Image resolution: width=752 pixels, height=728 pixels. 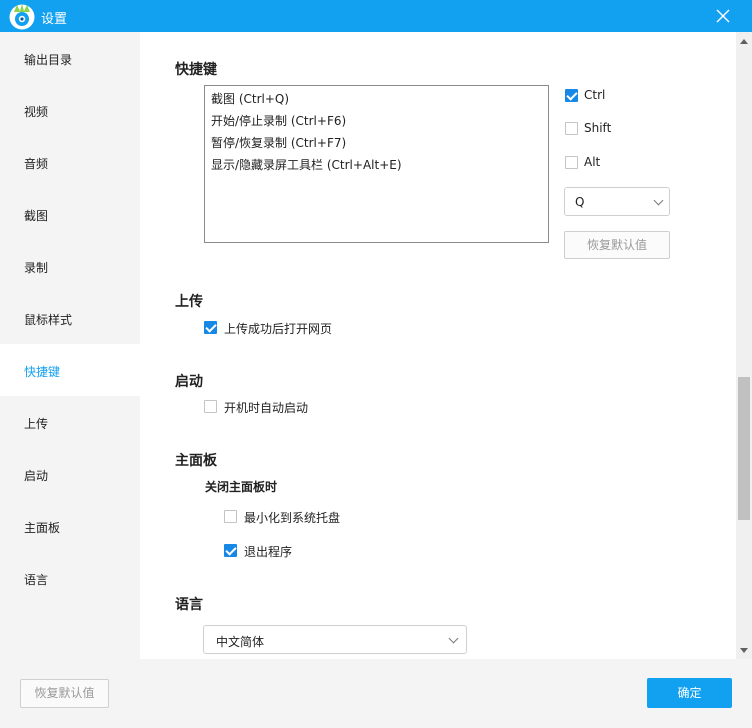 What do you see at coordinates (571, 128) in the screenshot?
I see `shift-checkbox` at bounding box center [571, 128].